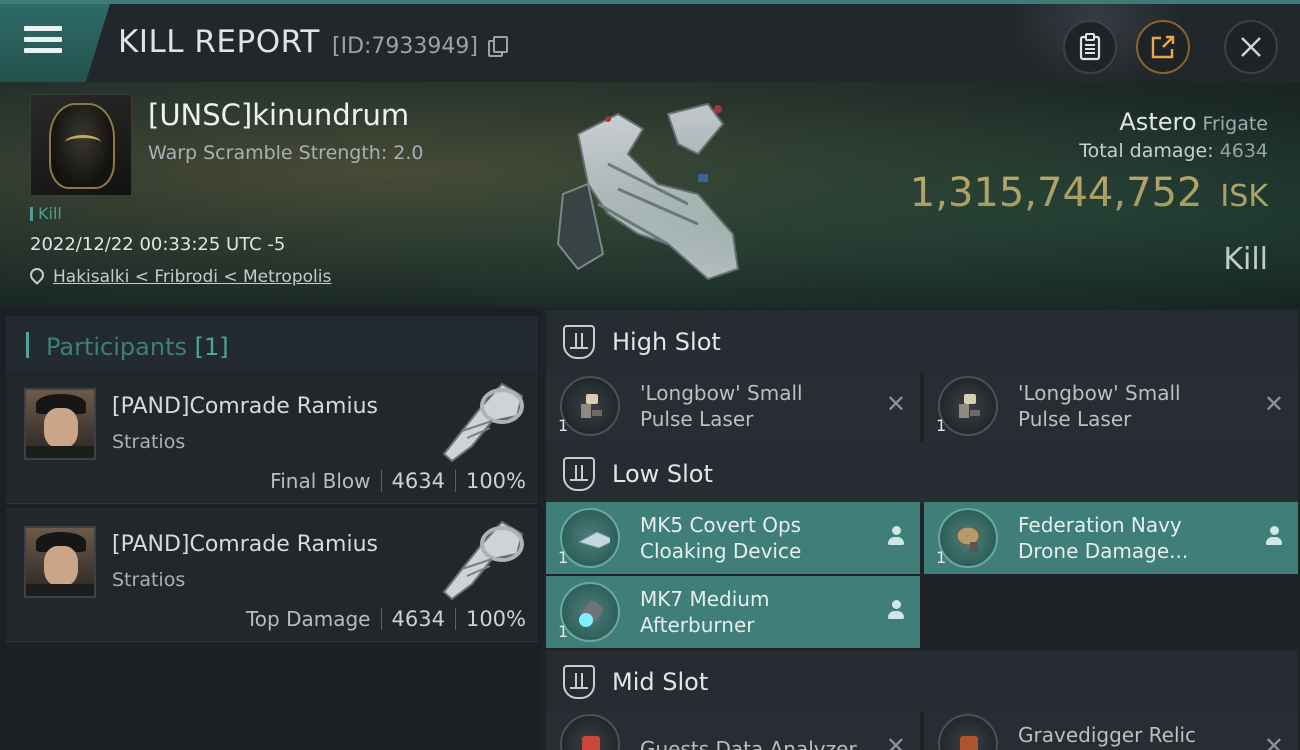 The height and width of the screenshot is (750, 1300). What do you see at coordinates (1244, 196) in the screenshot?
I see `isk-unit: ISK` at bounding box center [1244, 196].